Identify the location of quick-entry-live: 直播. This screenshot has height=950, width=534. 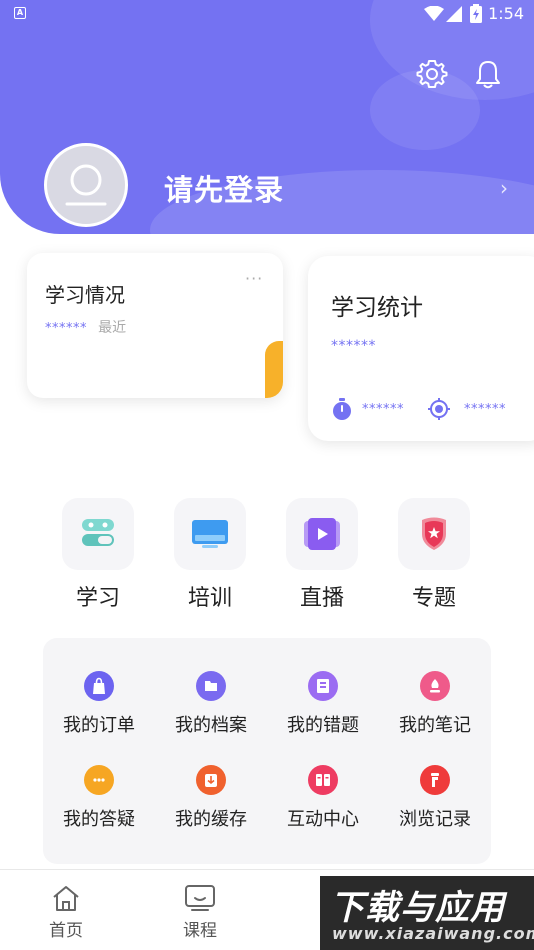
(322, 555).